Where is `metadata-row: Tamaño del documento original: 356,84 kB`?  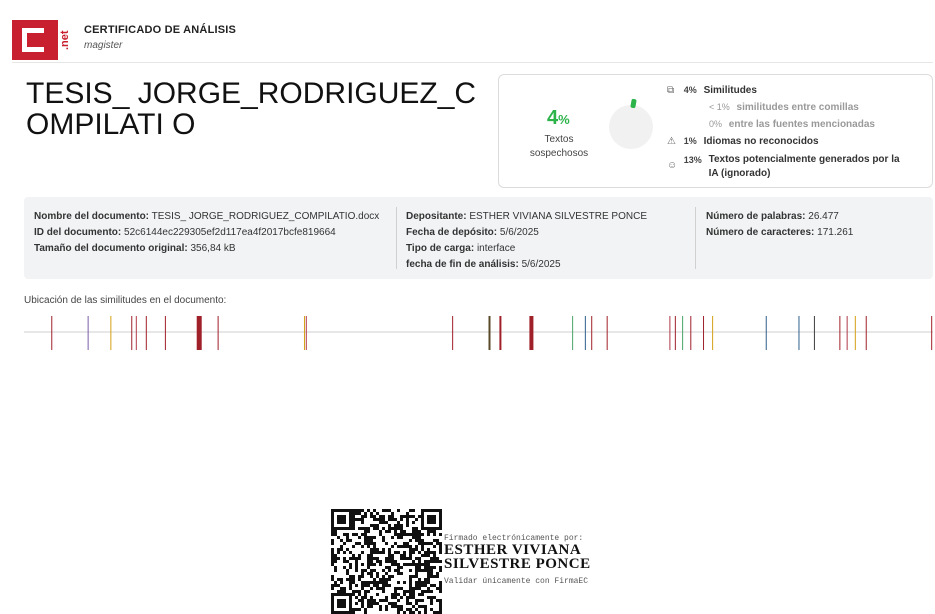 metadata-row: Tamaño del documento original: 356,84 kB is located at coordinates (135, 248).